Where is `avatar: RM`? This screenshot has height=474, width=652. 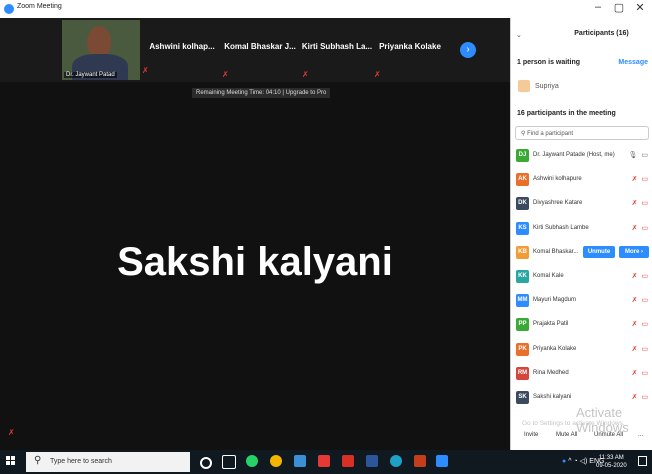 avatar: RM is located at coordinates (522, 373).